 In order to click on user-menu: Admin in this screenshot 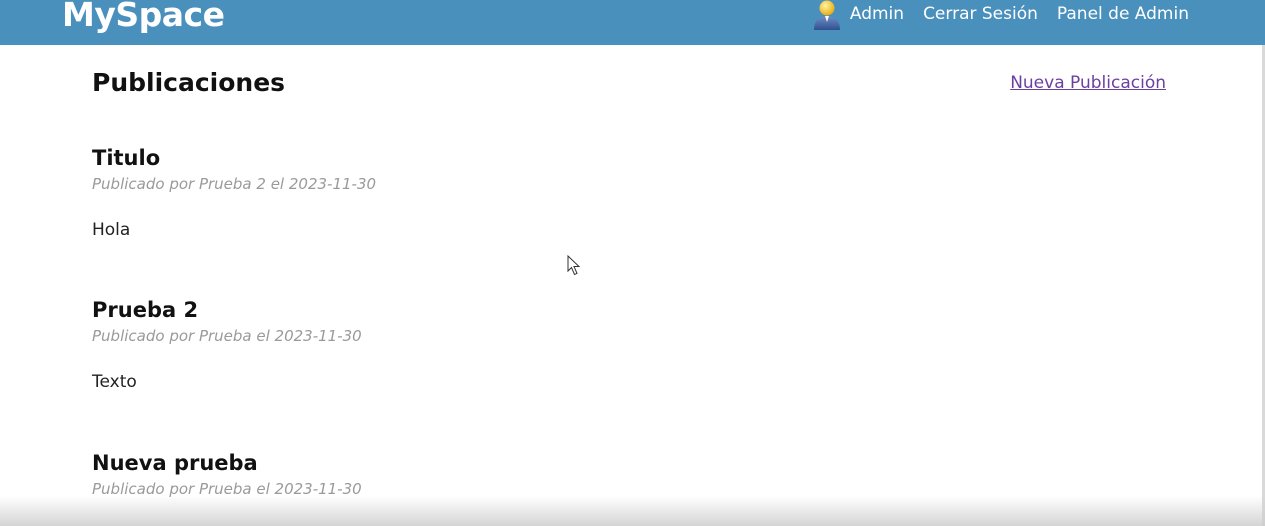, I will do `click(857, 15)`.